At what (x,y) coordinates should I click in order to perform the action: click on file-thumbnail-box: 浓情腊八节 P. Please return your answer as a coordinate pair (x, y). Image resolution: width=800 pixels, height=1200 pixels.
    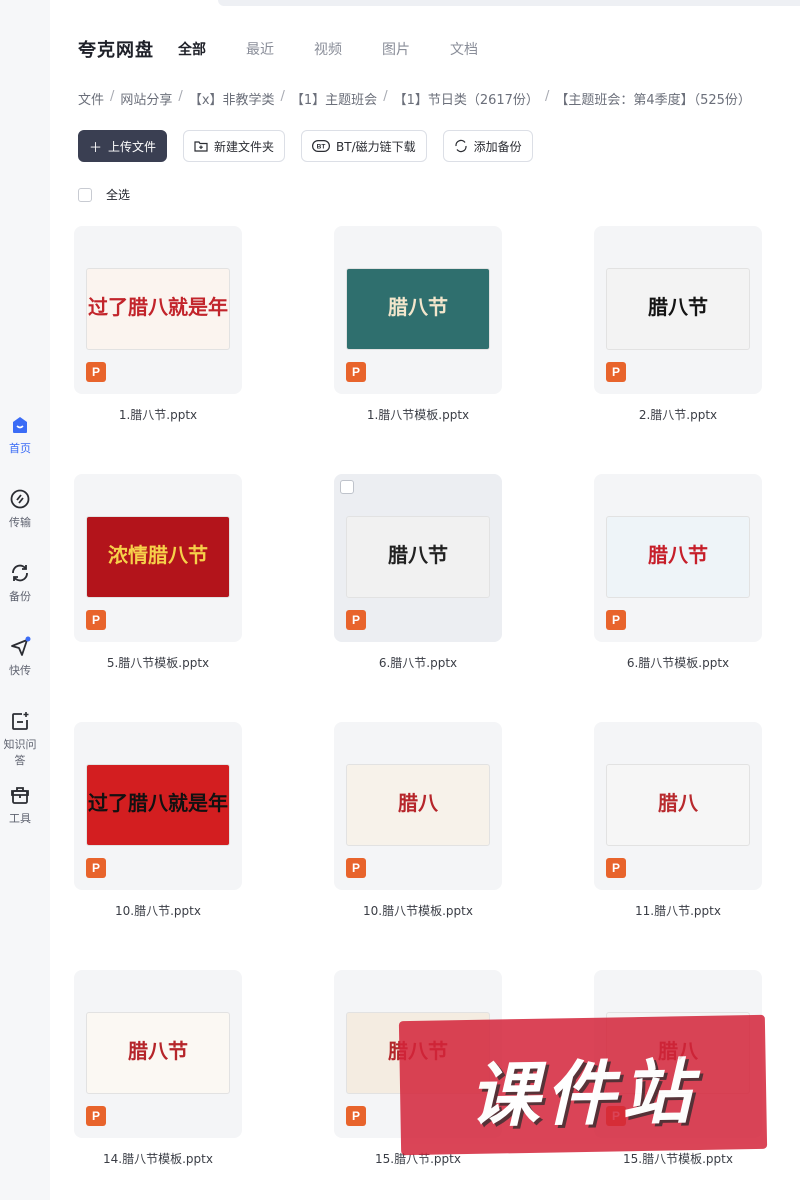
    Looking at the image, I should click on (158, 558).